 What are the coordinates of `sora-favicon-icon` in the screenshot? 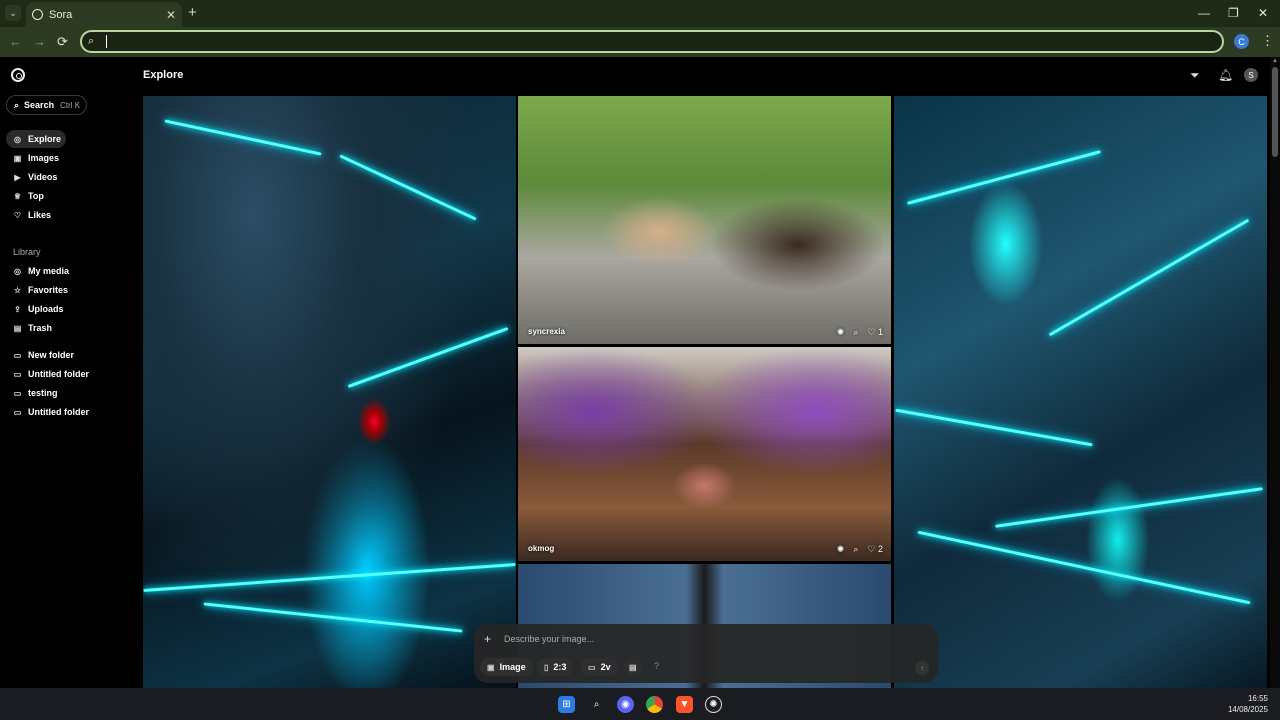 It's located at (37, 14).